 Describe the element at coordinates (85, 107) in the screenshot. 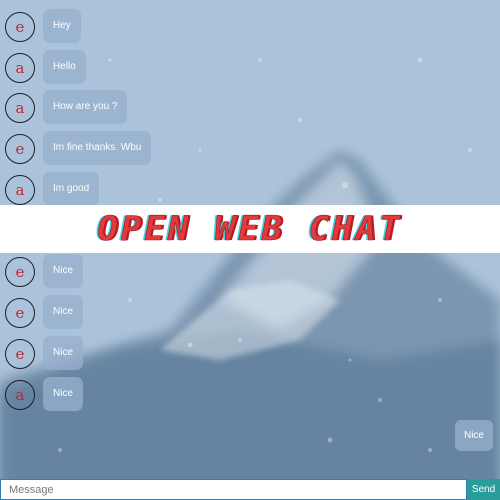

I see `message-bubble: How are you ?` at that location.